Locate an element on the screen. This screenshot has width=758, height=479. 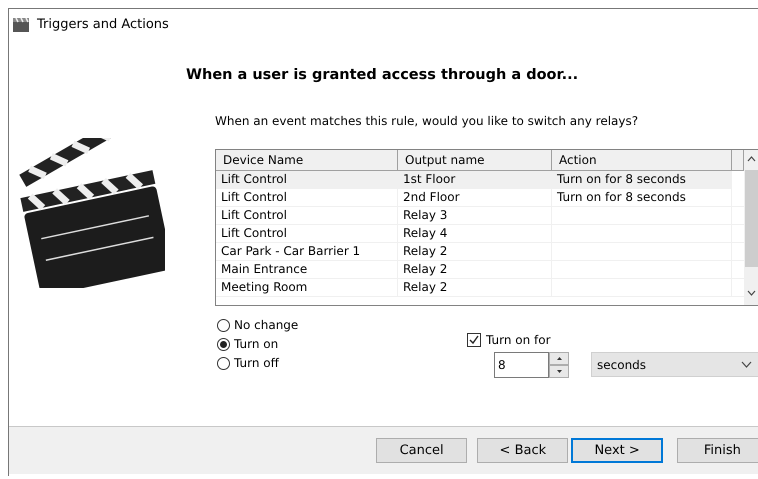
unit-dropdown: seconds is located at coordinates (674, 364).